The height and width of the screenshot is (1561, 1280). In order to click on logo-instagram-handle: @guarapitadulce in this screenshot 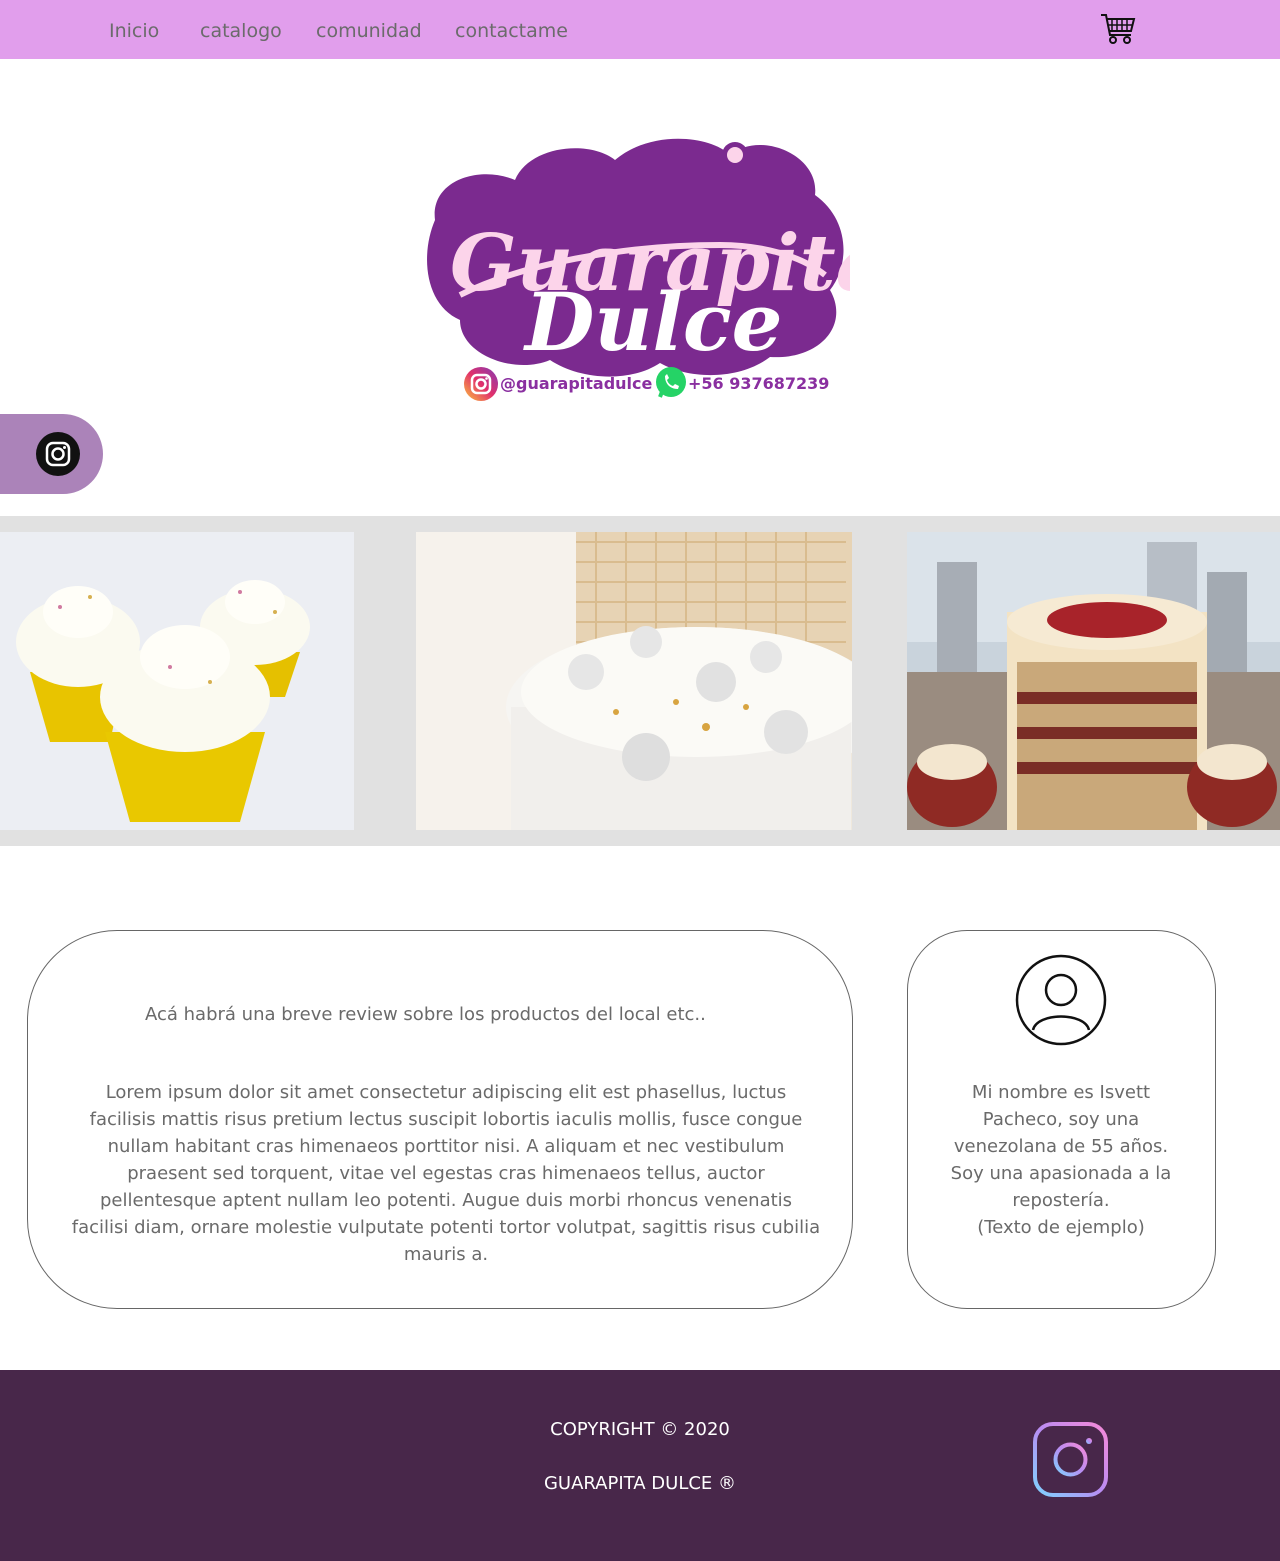, I will do `click(576, 383)`.